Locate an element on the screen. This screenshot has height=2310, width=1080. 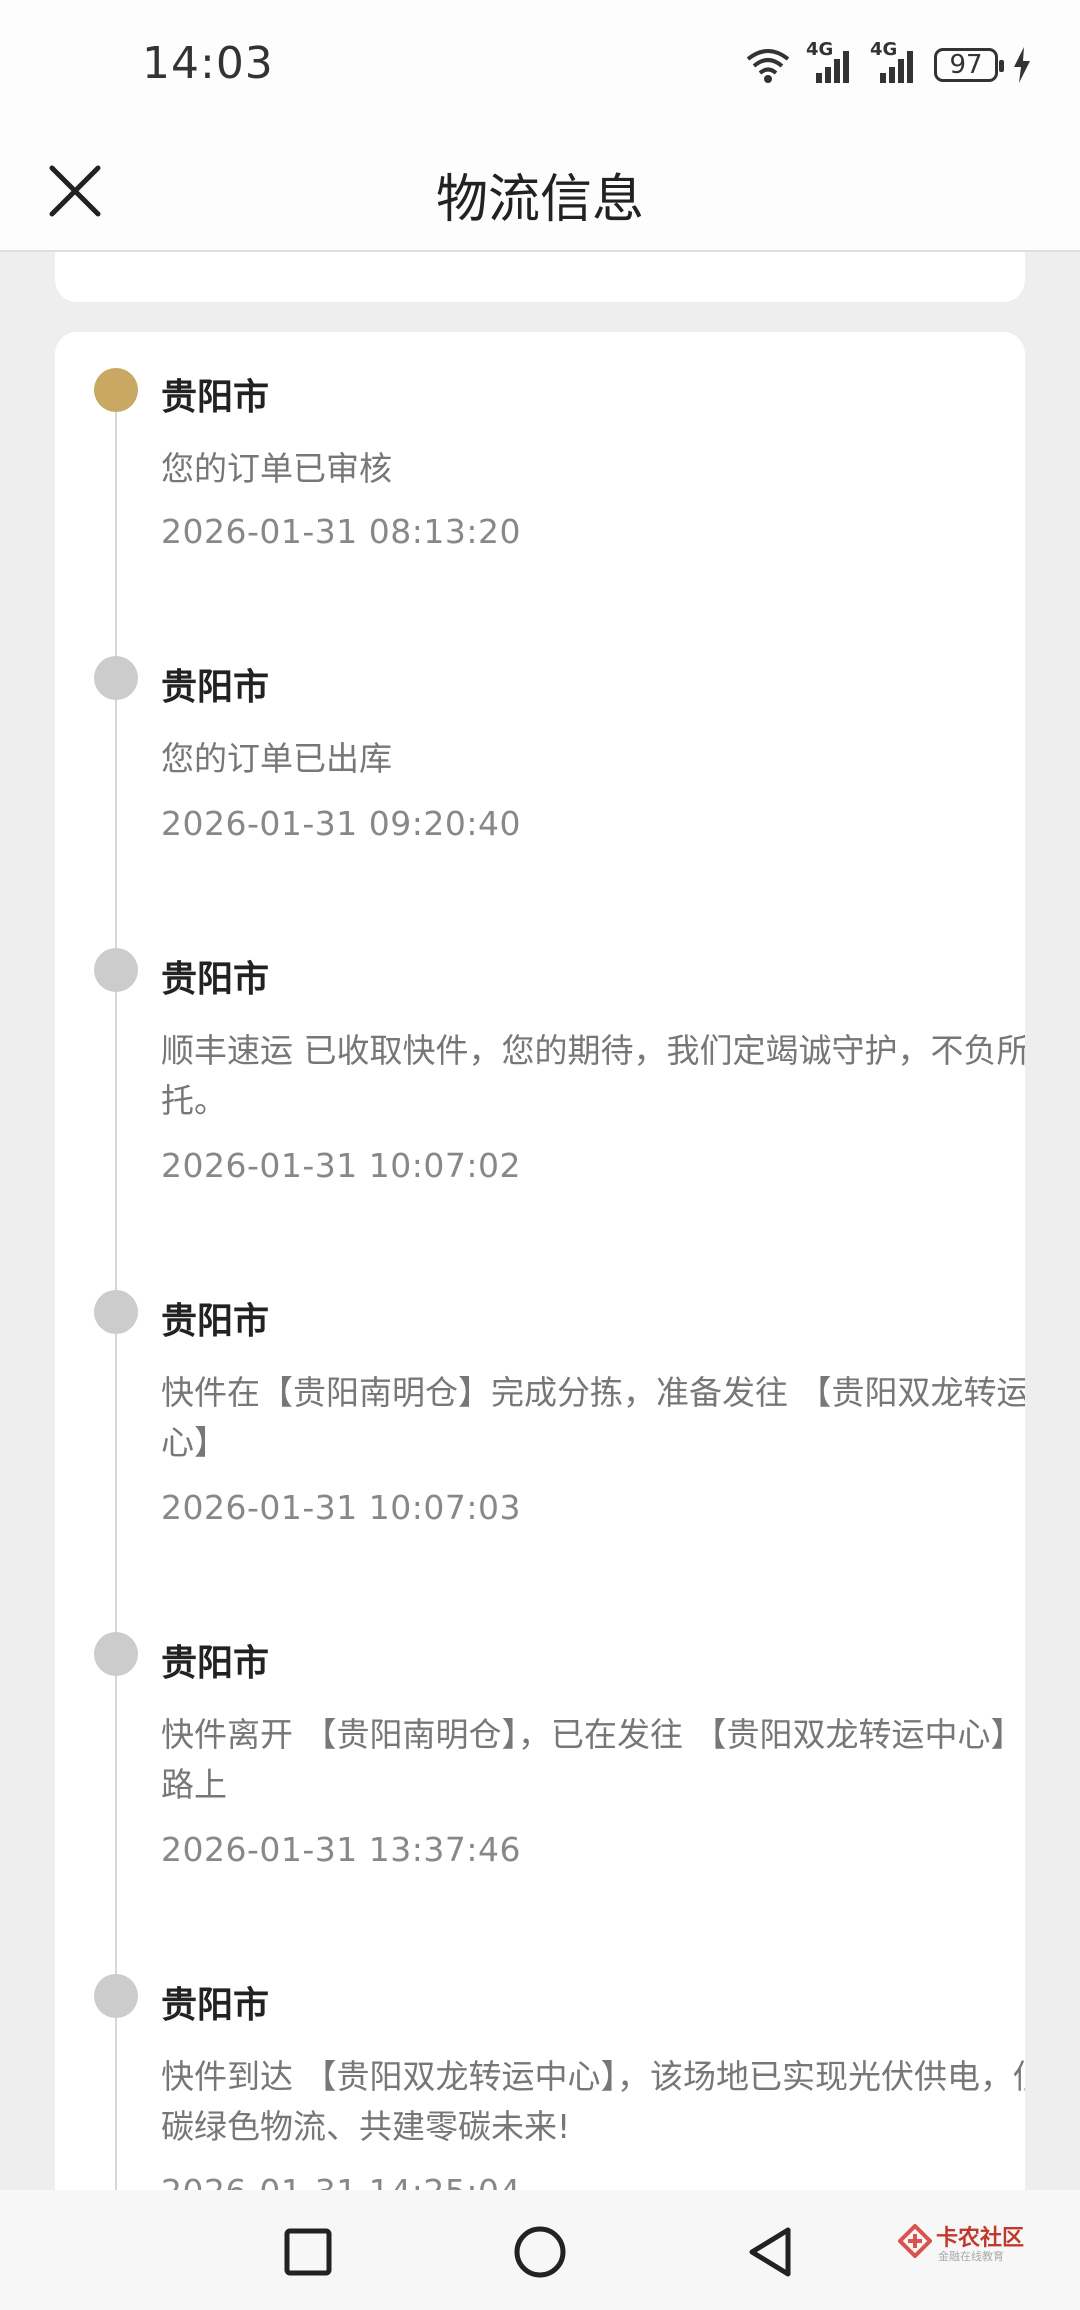
cellular-signal-1: 4G is located at coordinates (831, 62).